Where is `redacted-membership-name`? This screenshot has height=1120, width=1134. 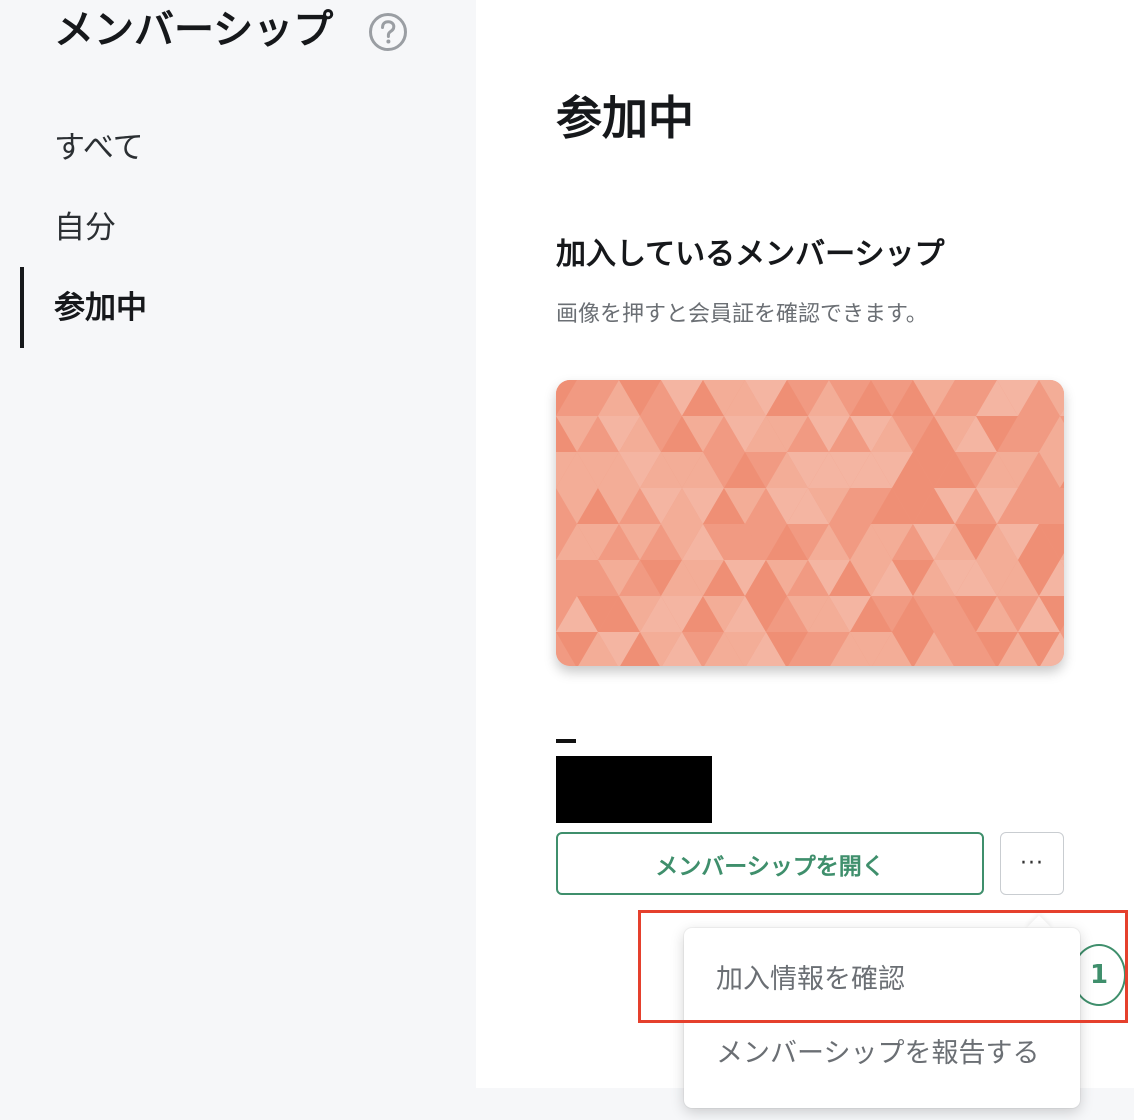
redacted-membership-name is located at coordinates (634, 789).